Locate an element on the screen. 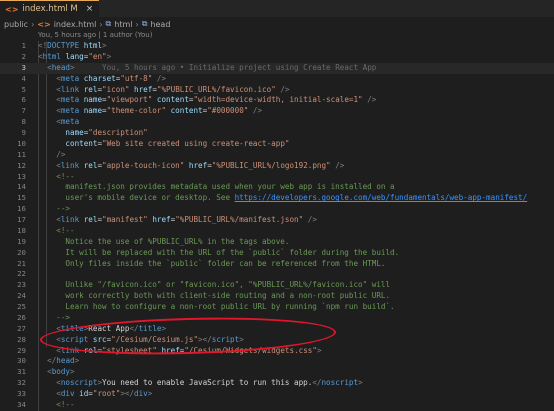  code-text: name="description" is located at coordinates (93, 133).